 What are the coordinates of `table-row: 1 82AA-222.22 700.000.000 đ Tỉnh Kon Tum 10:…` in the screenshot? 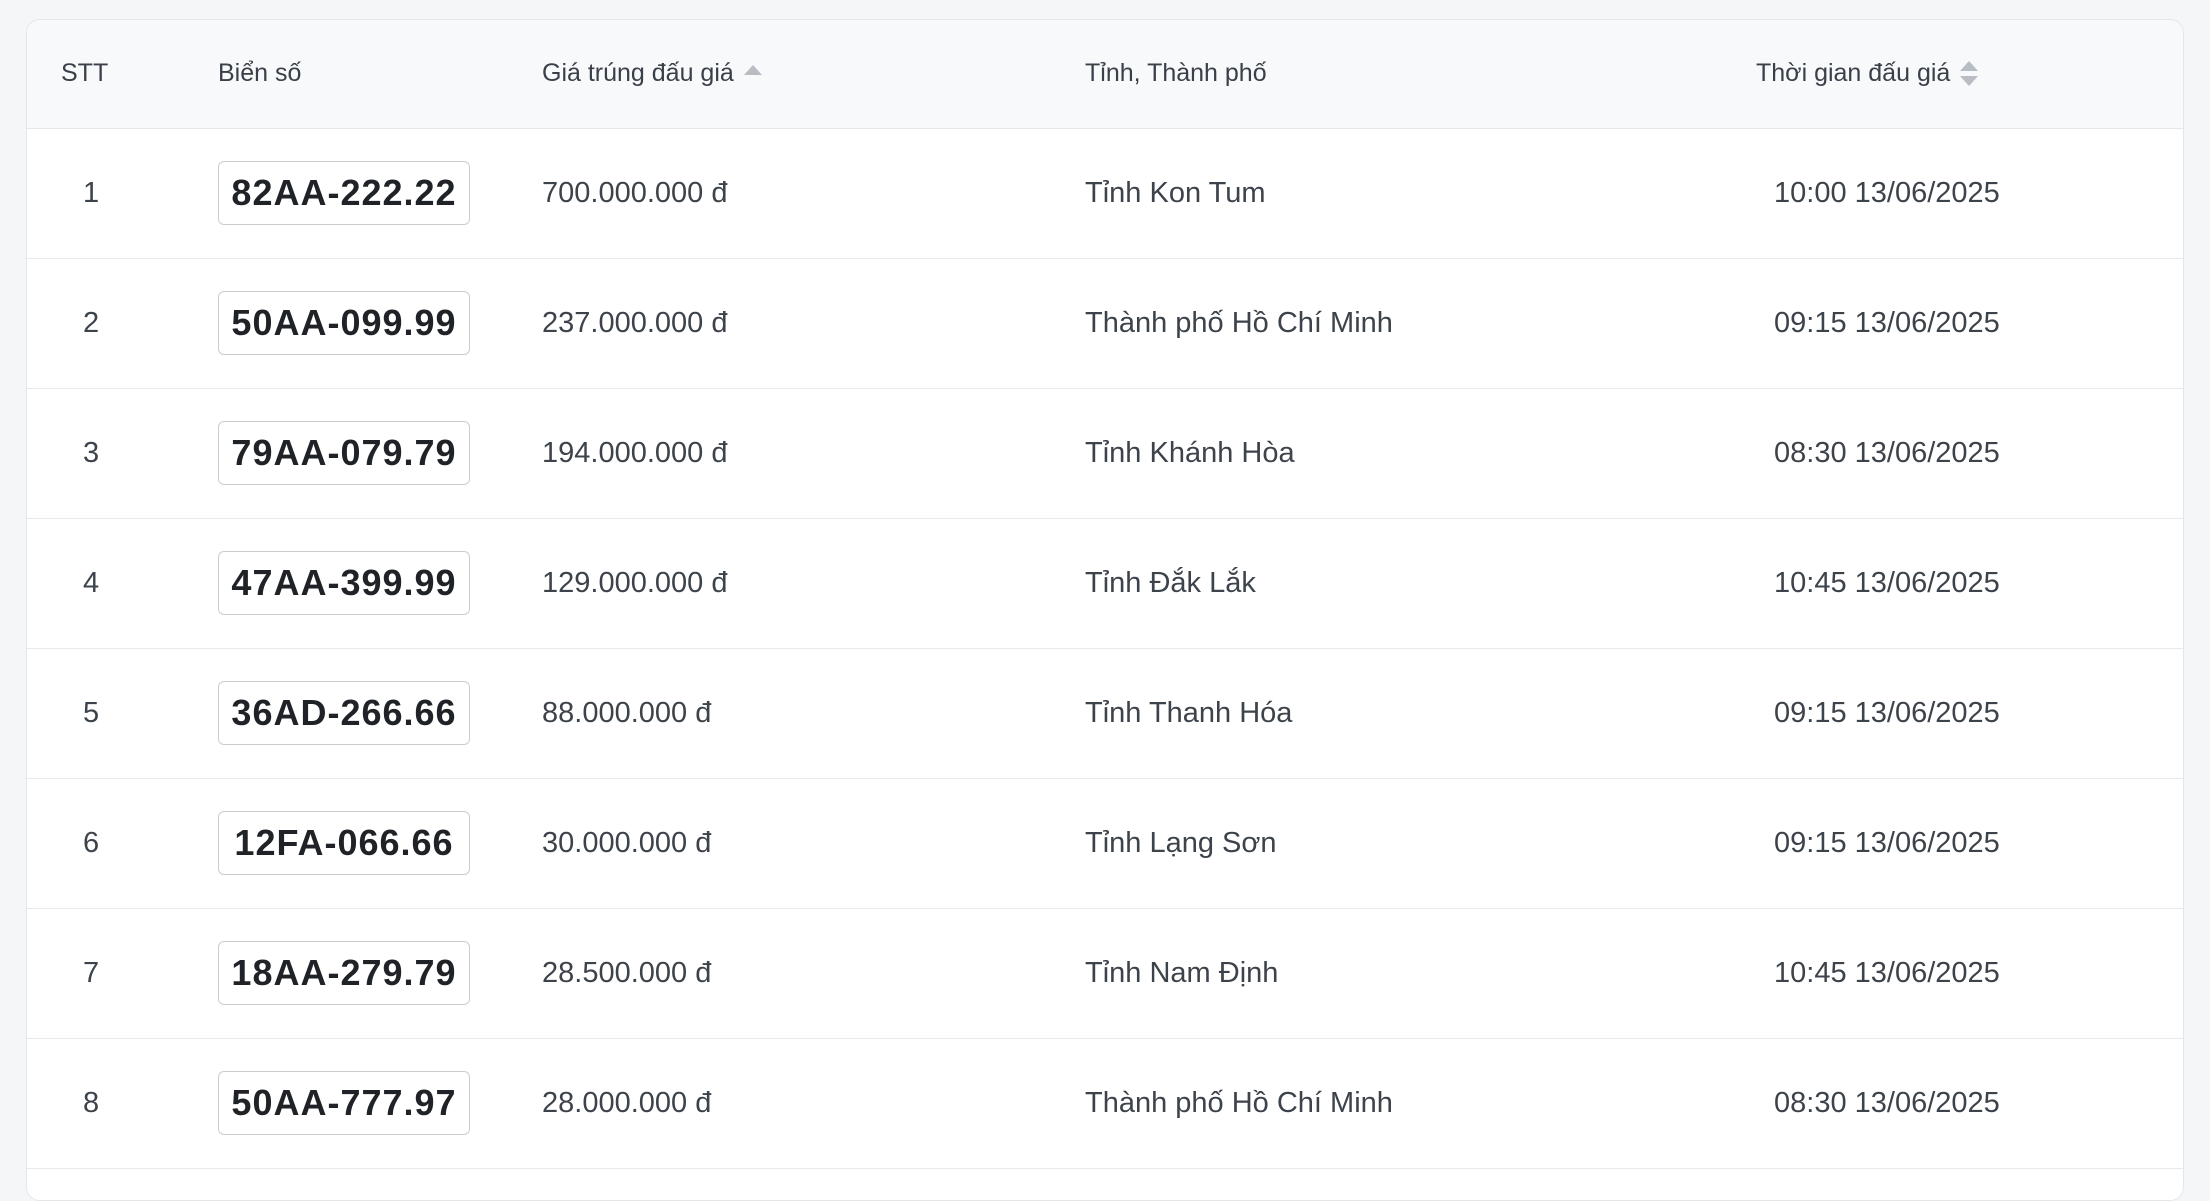 It's located at (1105, 193).